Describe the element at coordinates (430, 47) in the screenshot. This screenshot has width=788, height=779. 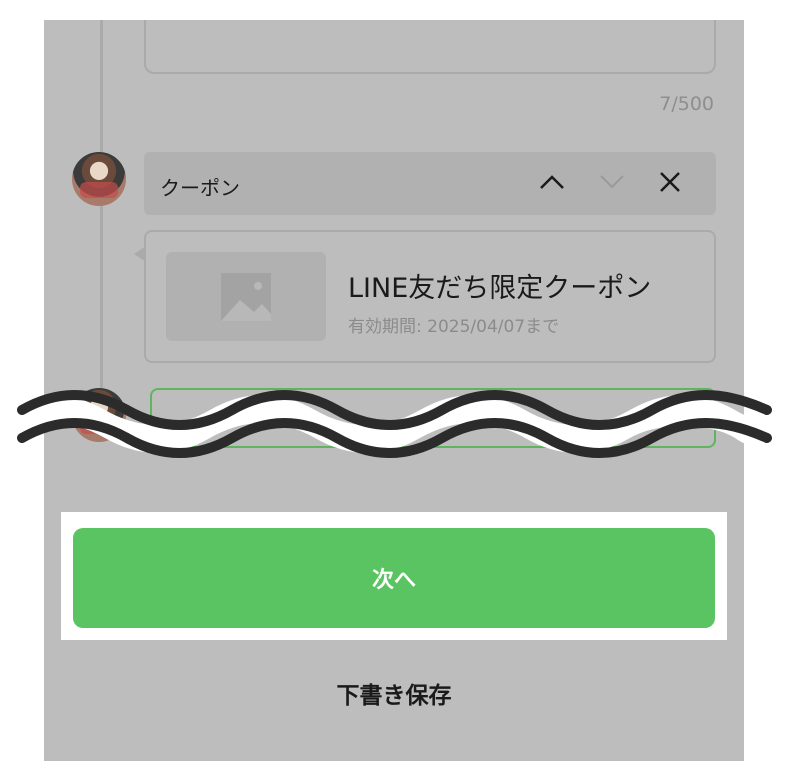
I see `message-text-area` at that location.